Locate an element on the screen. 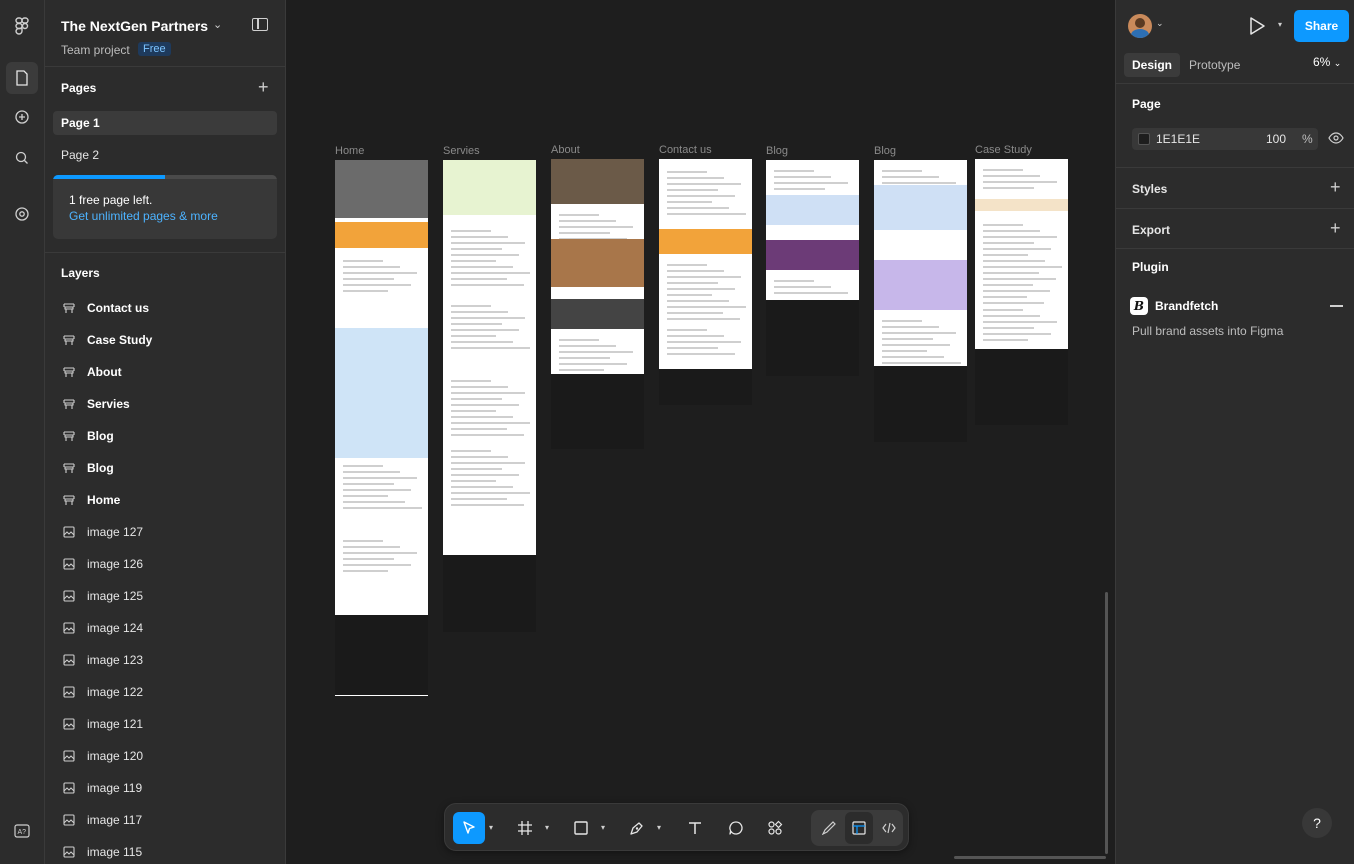 This screenshot has width=1354, height=864. layer-item: image 124 is located at coordinates (165, 628).